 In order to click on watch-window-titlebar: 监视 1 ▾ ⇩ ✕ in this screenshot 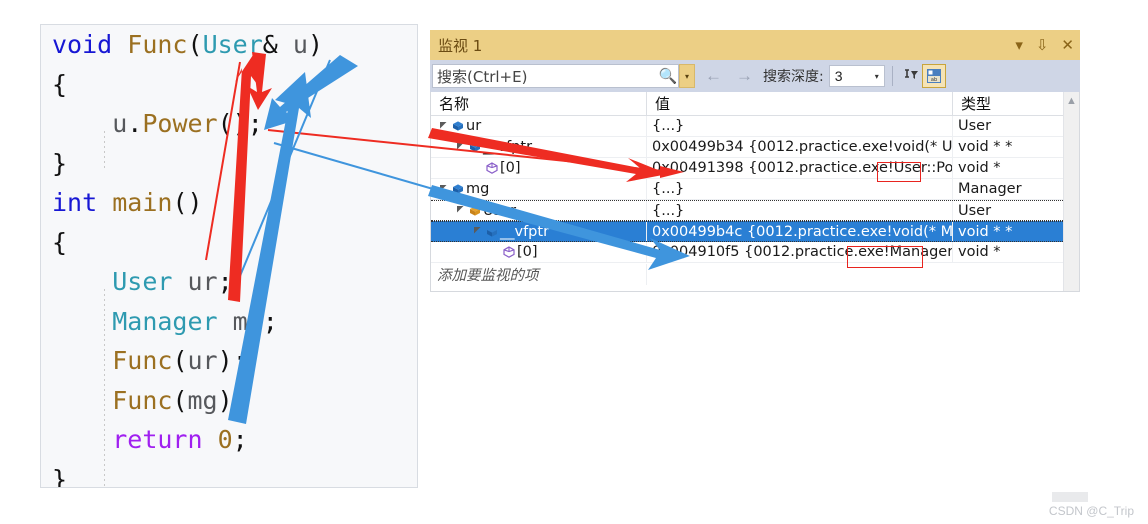, I will do `click(755, 45)`.